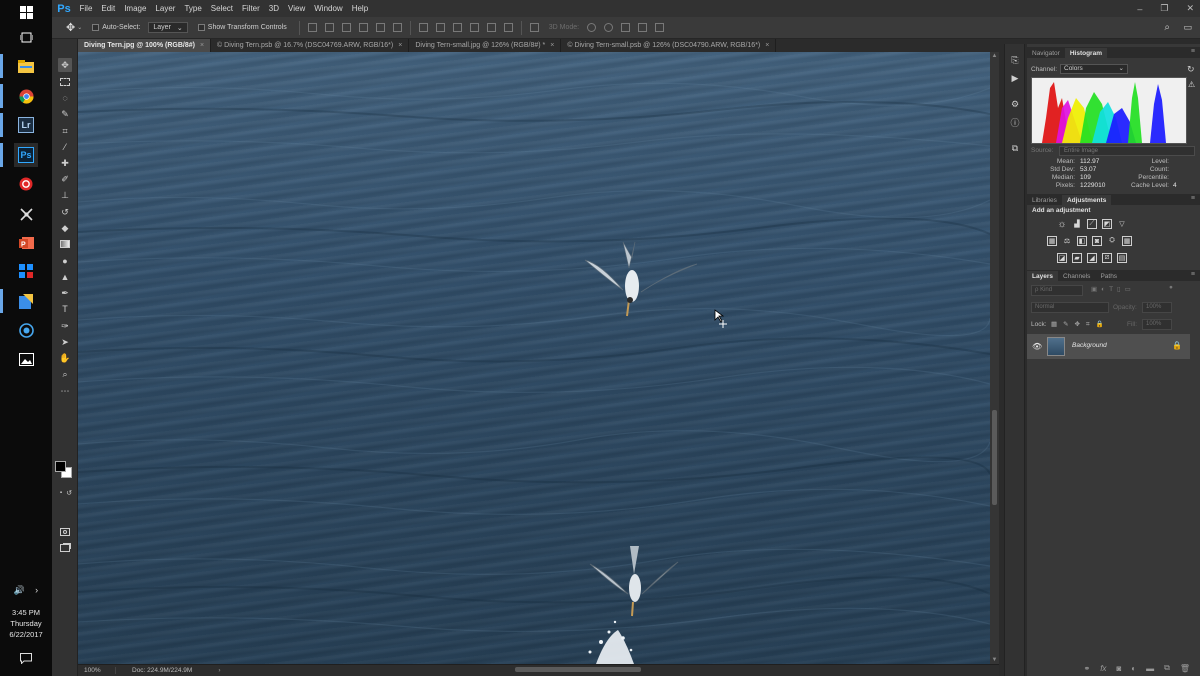 The width and height of the screenshot is (1200, 676). Describe the element at coordinates (96, 27) in the screenshot. I see `auto-select-checkbox` at that location.